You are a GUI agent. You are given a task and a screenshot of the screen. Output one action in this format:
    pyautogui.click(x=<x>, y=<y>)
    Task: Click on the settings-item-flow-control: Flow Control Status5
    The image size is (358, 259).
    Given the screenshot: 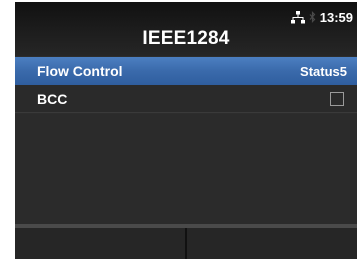 What is the action you would take?
    pyautogui.click(x=186, y=71)
    